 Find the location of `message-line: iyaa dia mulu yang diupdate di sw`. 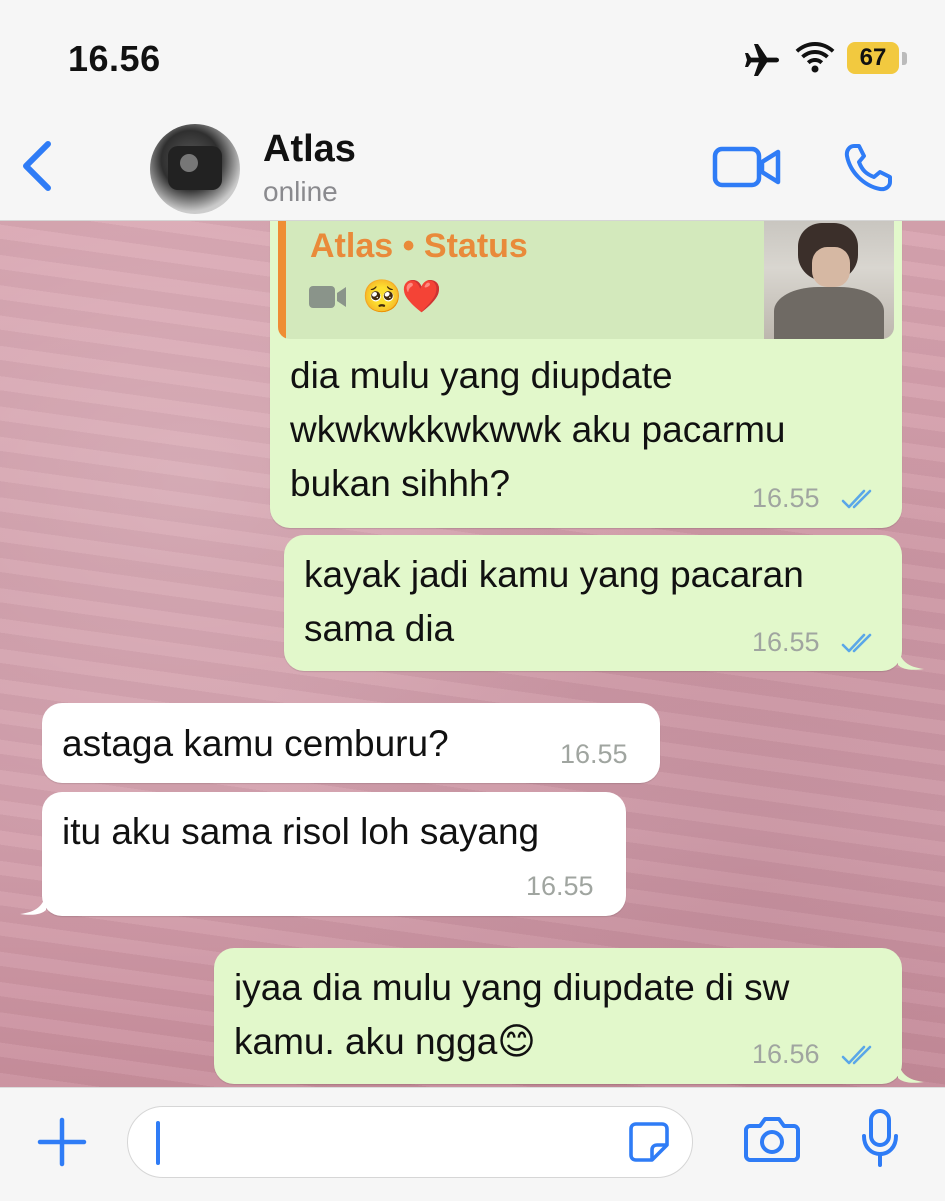

message-line: iyaa dia mulu yang diupdate di sw is located at coordinates (512, 987).